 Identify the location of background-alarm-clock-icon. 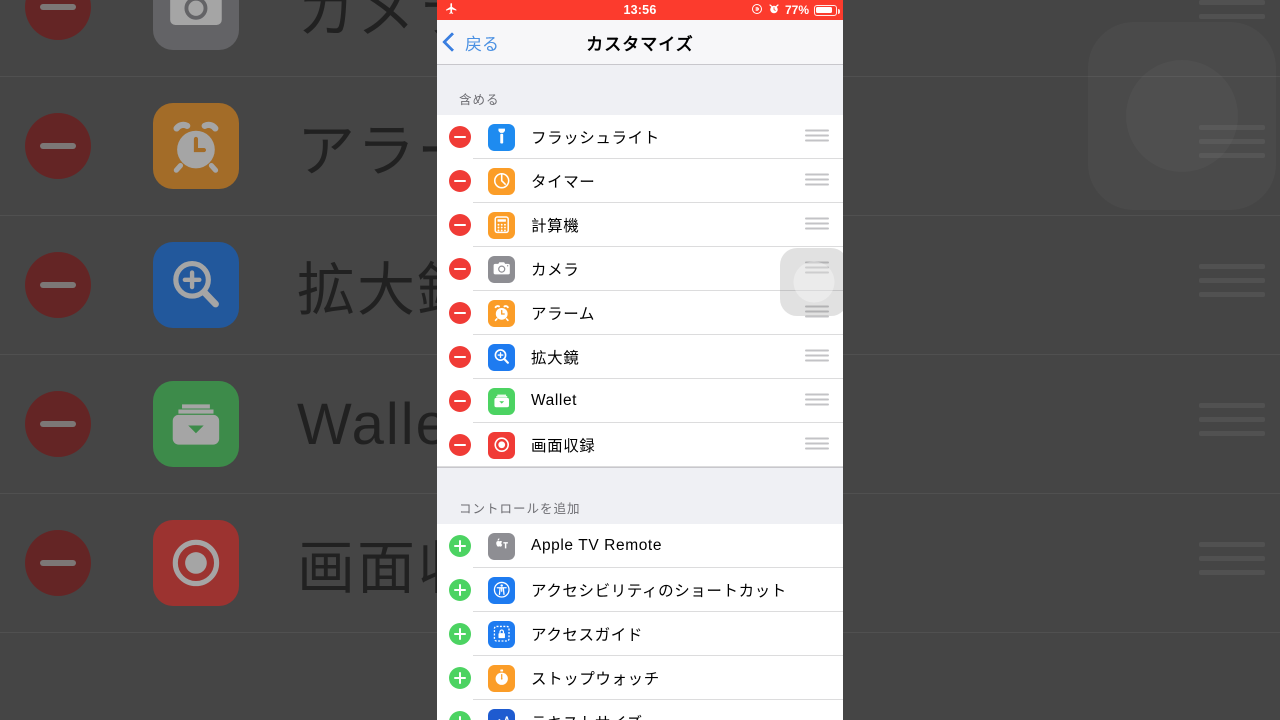
(196, 146).